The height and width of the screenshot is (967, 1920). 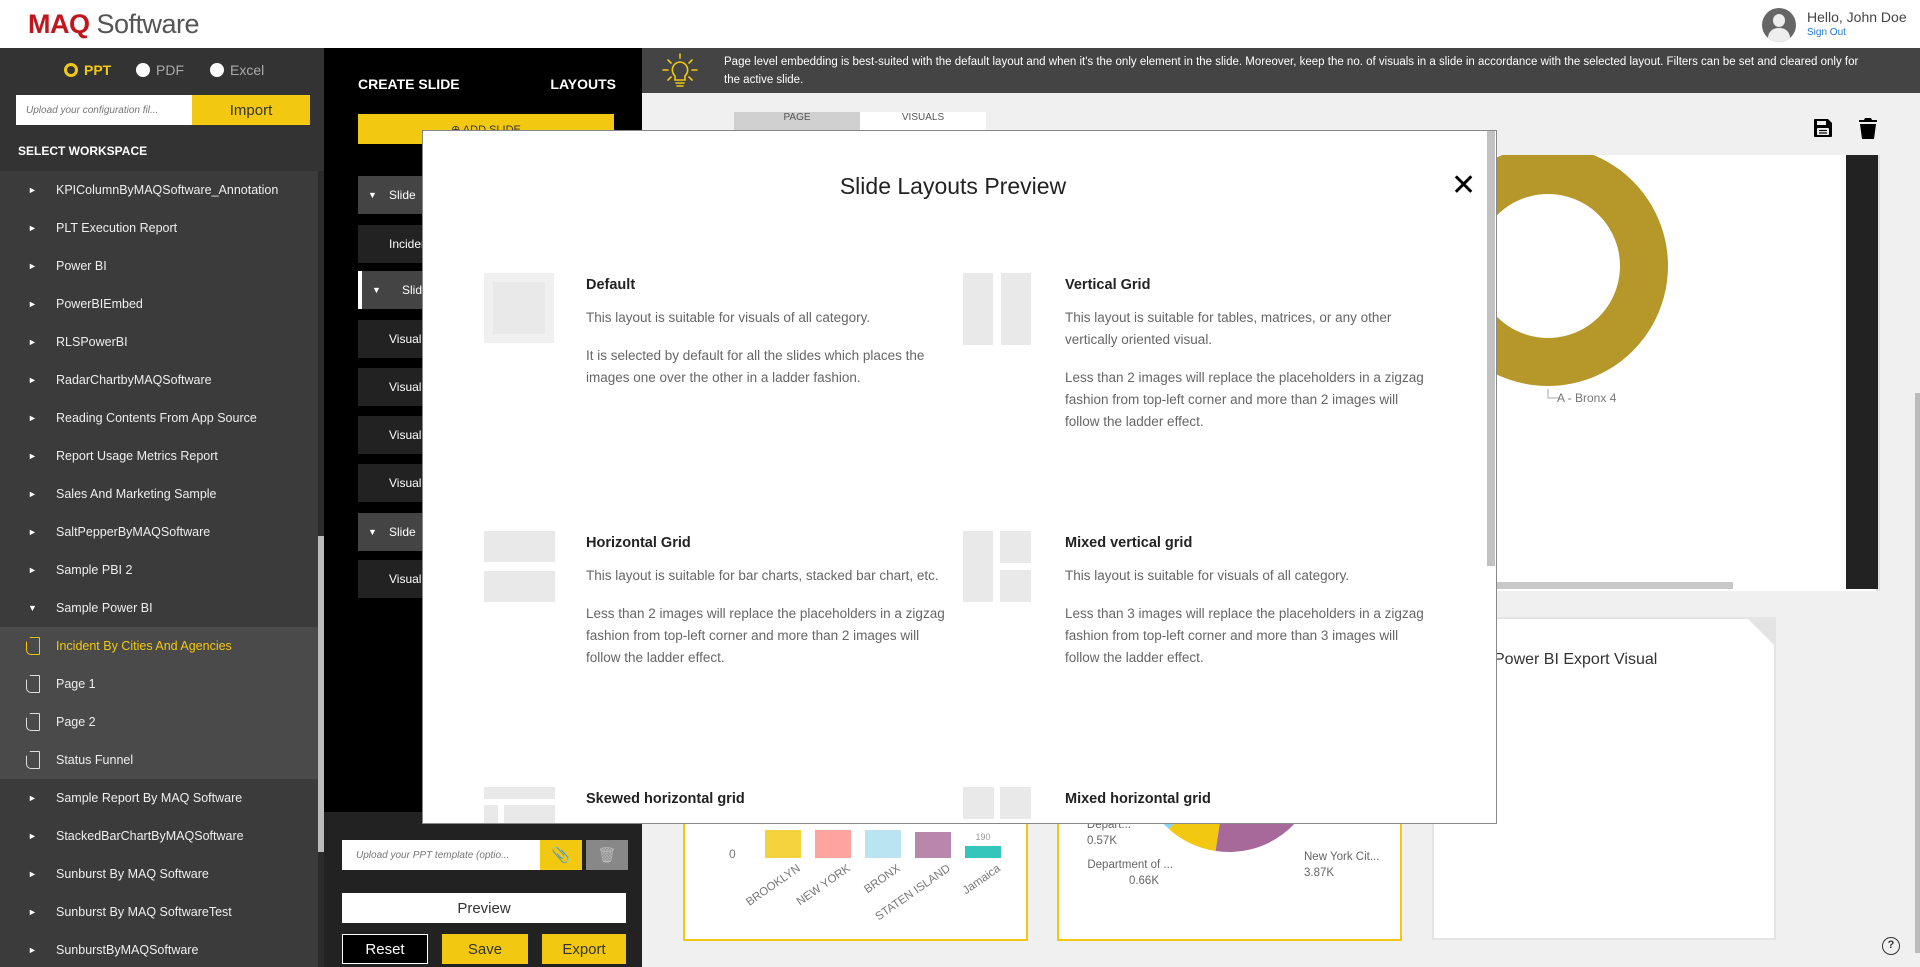 What do you see at coordinates (1779, 25) in the screenshot?
I see `user-avatar-icon` at bounding box center [1779, 25].